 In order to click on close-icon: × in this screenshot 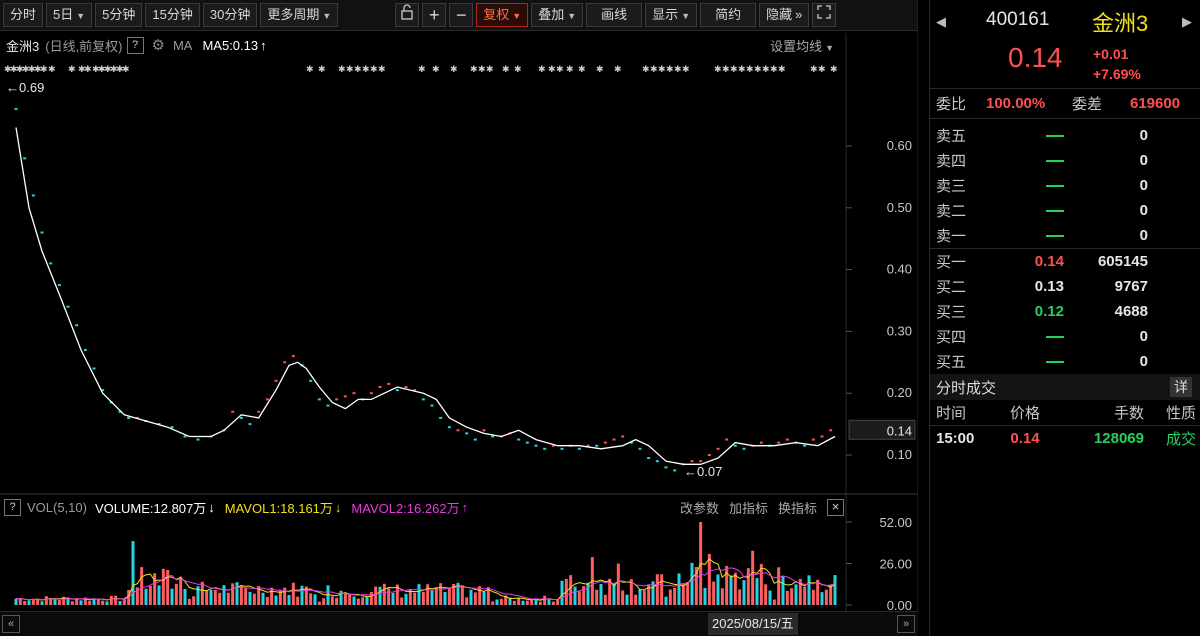, I will do `click(835, 507)`.